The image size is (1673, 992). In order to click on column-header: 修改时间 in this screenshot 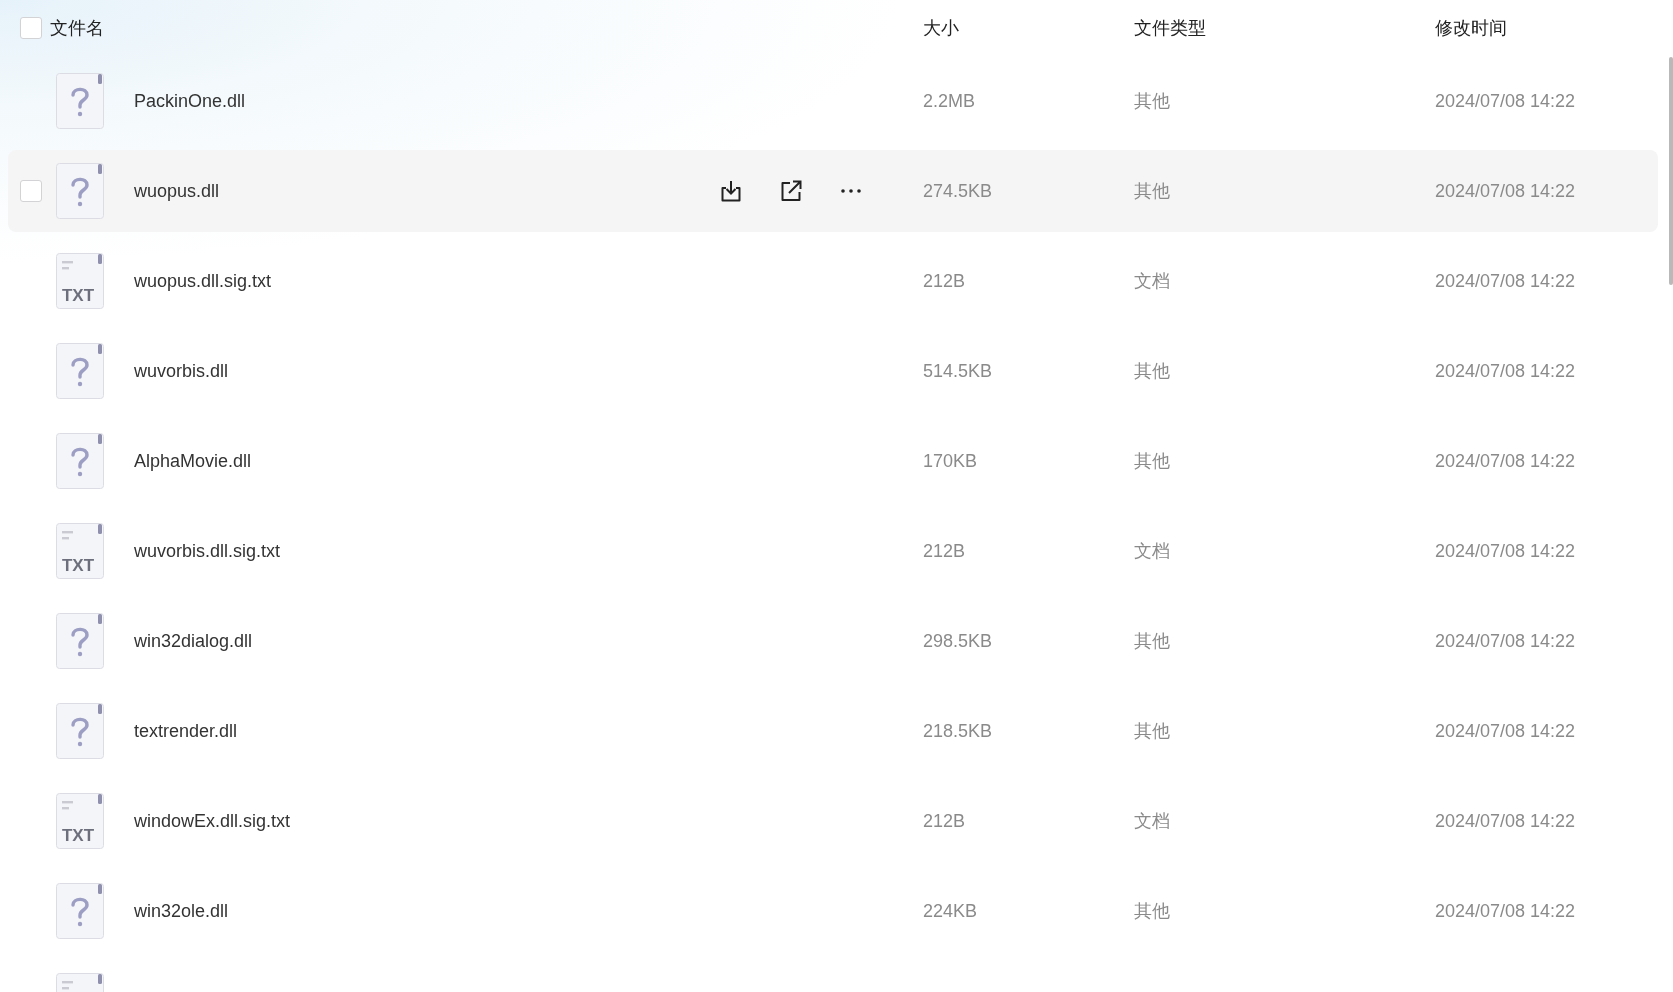, I will do `click(1546, 28)`.